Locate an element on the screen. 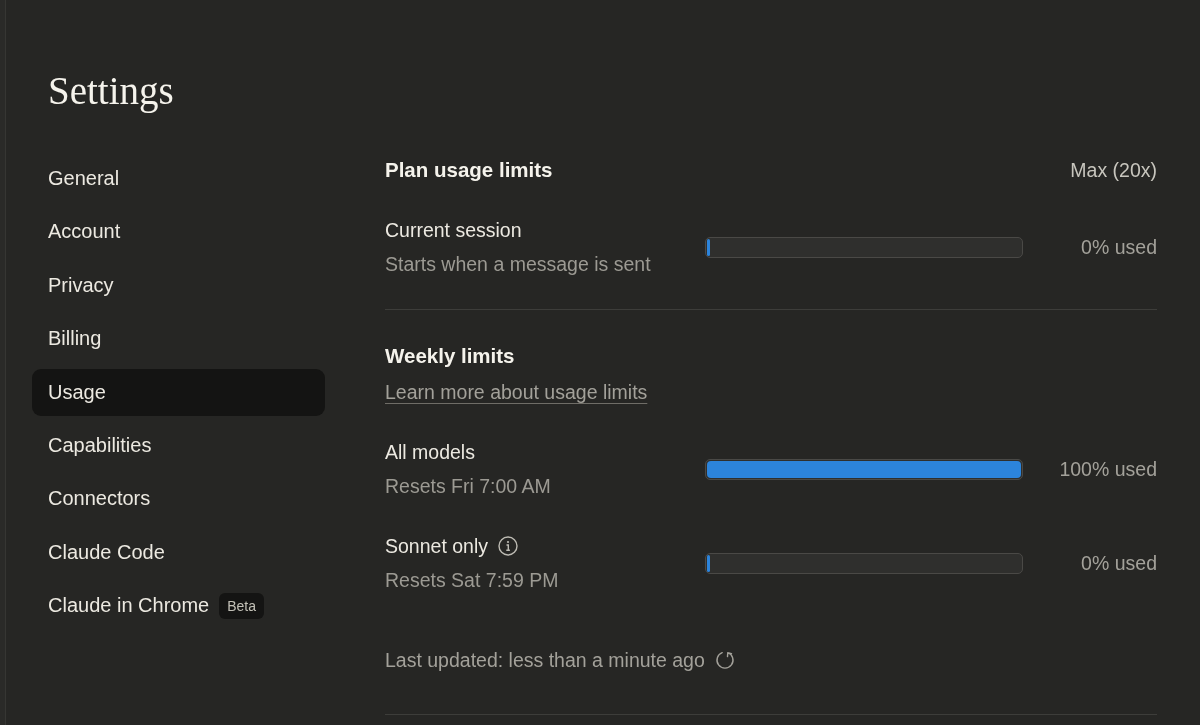 This screenshot has width=1200, height=725. page-title: Settings is located at coordinates (111, 91).